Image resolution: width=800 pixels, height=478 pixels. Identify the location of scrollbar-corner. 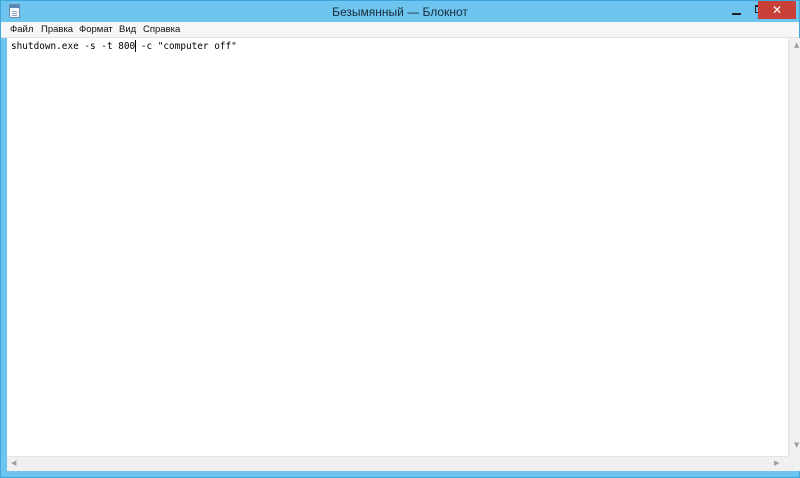
(794, 463).